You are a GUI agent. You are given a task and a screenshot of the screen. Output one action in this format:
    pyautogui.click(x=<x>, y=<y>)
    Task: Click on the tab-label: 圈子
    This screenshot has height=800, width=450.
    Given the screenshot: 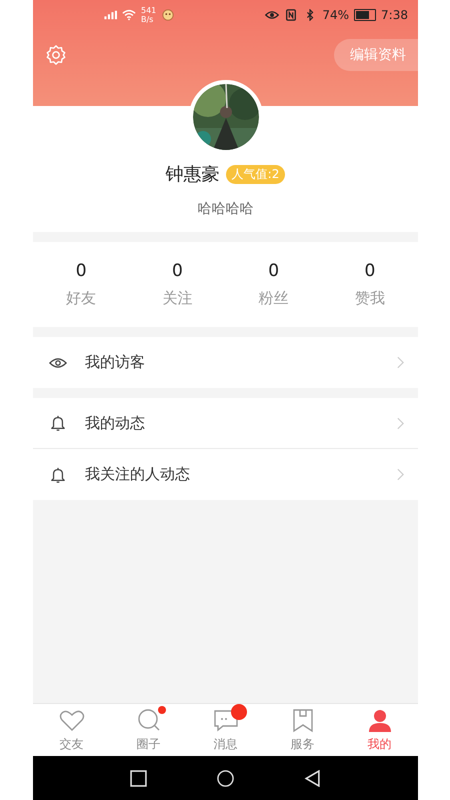 What is the action you would take?
    pyautogui.click(x=148, y=744)
    